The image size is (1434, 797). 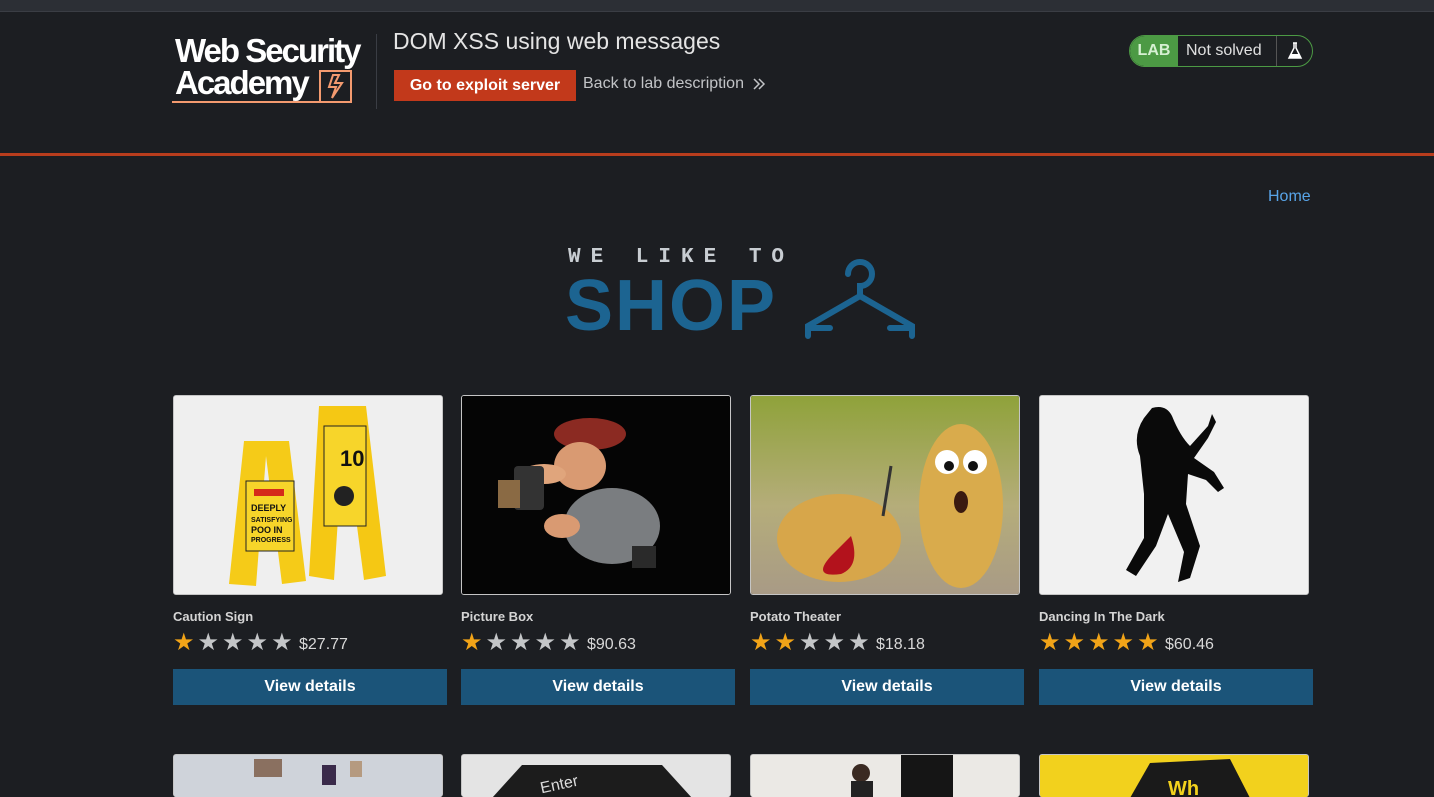 What do you see at coordinates (271, 540) in the screenshot?
I see `svg-text: PROGRESS` at bounding box center [271, 540].